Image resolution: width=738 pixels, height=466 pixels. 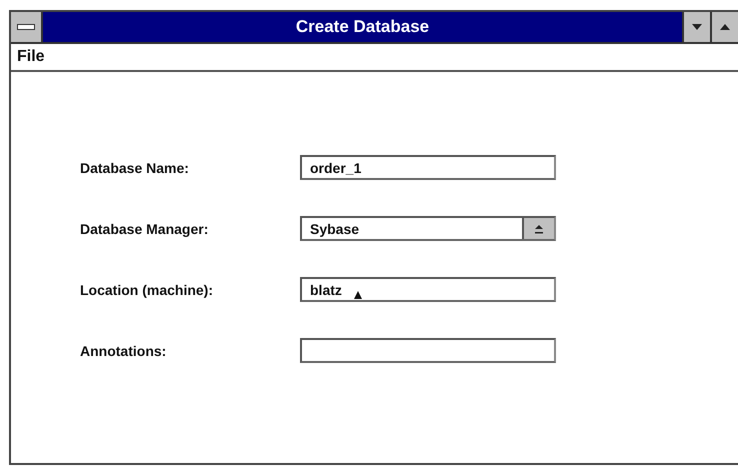 What do you see at coordinates (147, 290) in the screenshot?
I see `field-label: Location (machine):` at bounding box center [147, 290].